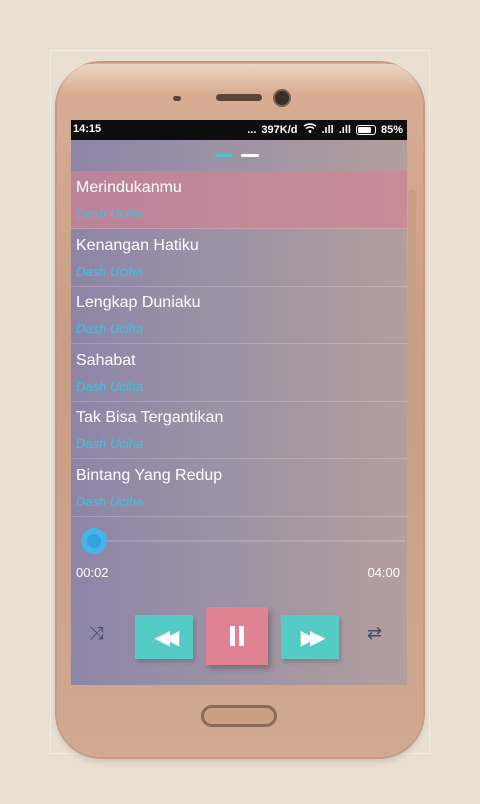  What do you see at coordinates (412, 290) in the screenshot?
I see `volume-button` at bounding box center [412, 290].